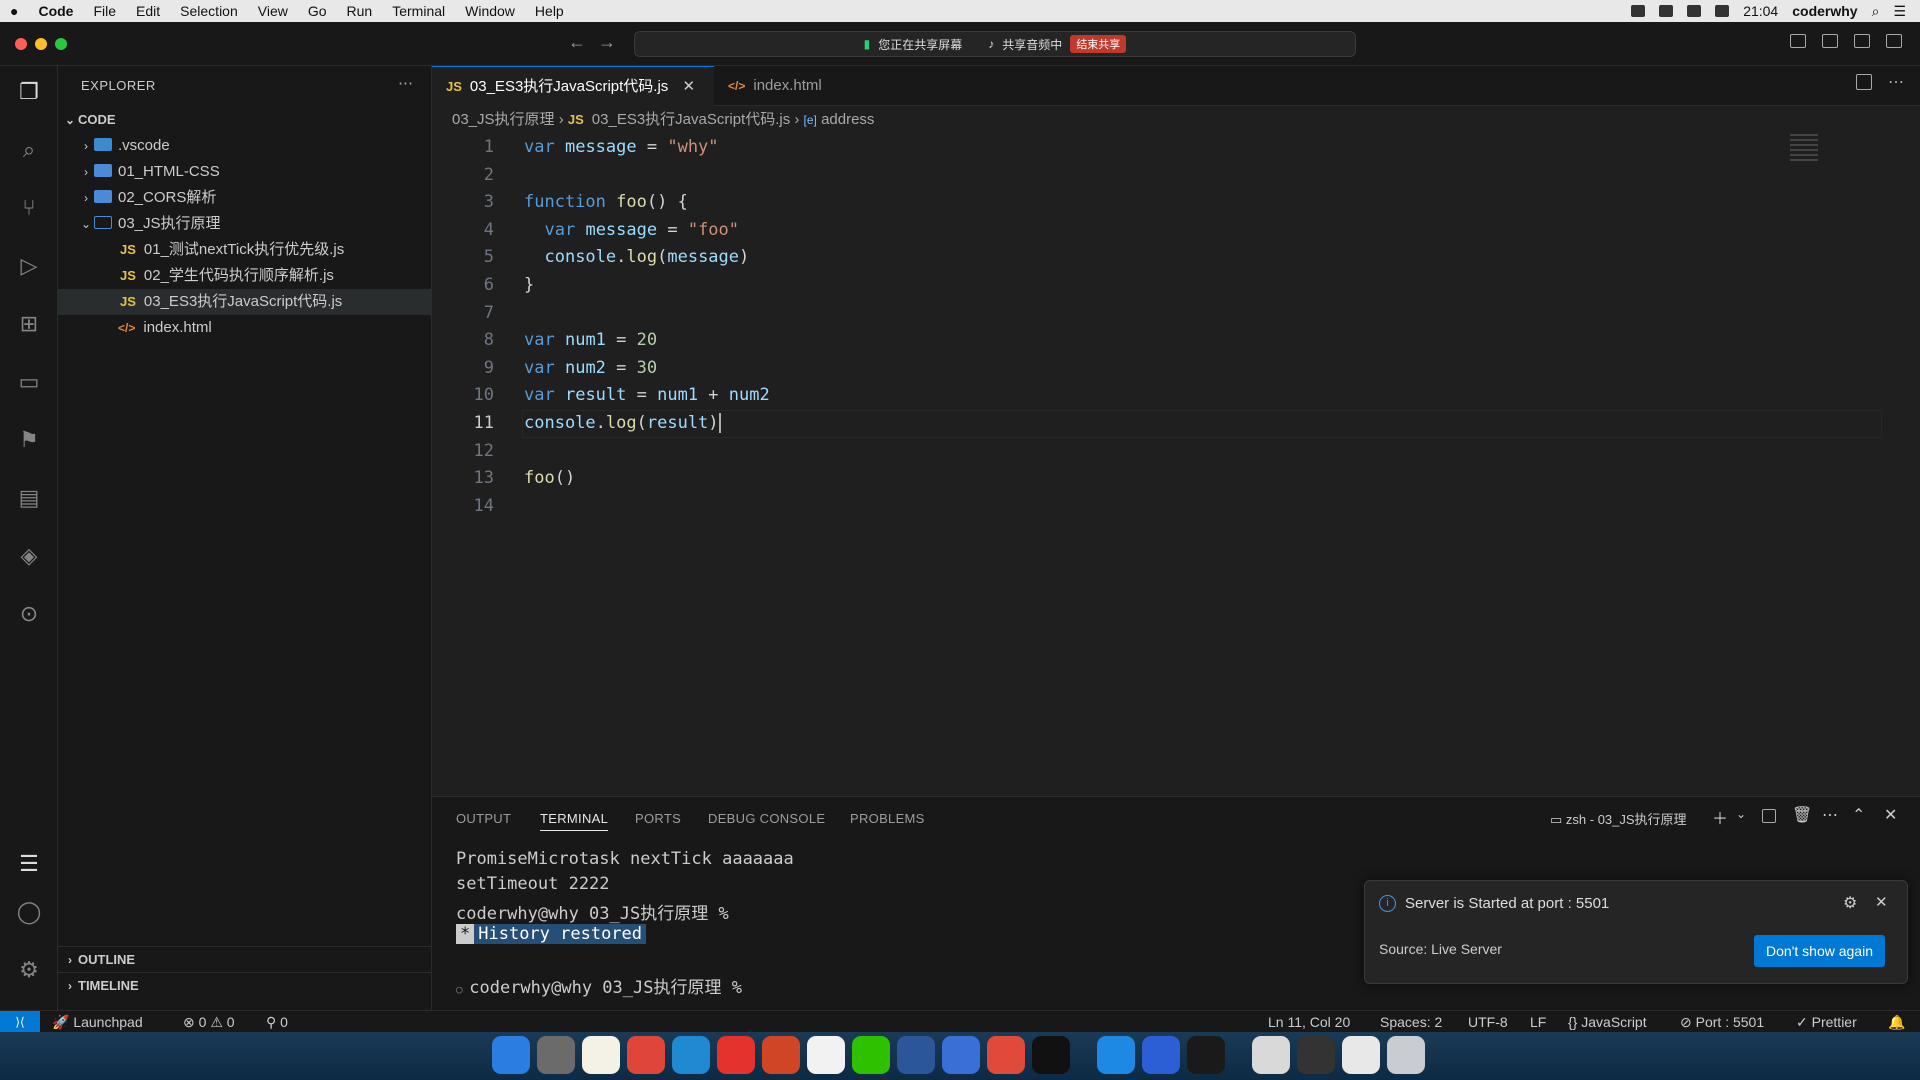  I want to click on breadcrumb-folder: 03_JS执行原理, so click(503, 119).